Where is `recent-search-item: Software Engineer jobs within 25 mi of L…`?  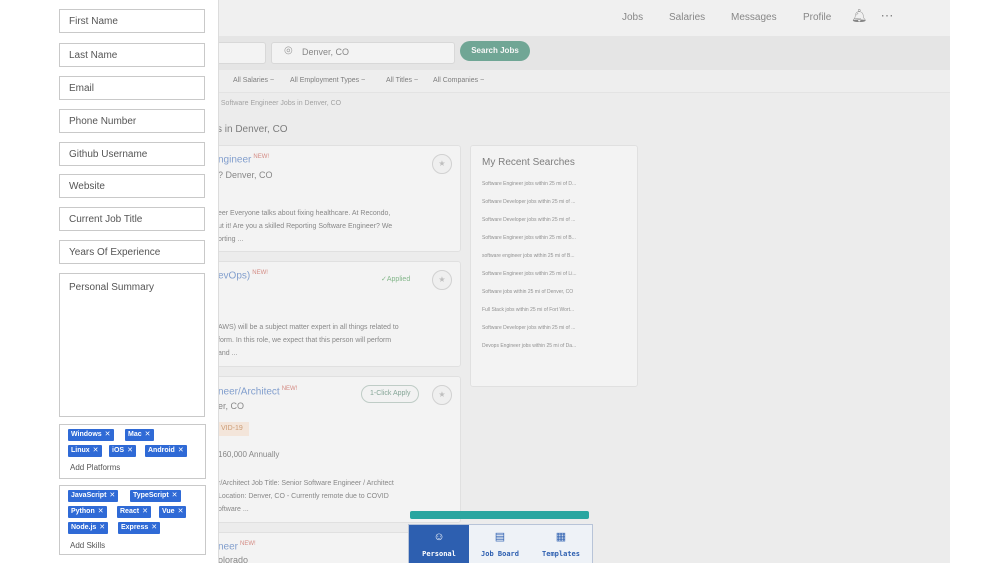 recent-search-item: Software Engineer jobs within 25 mi of L… is located at coordinates (557, 274).